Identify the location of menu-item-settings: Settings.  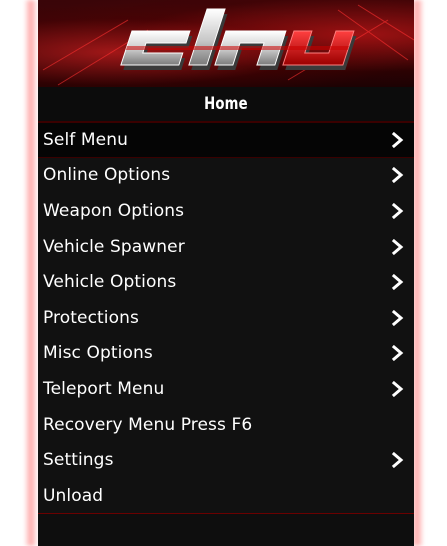
(226, 460).